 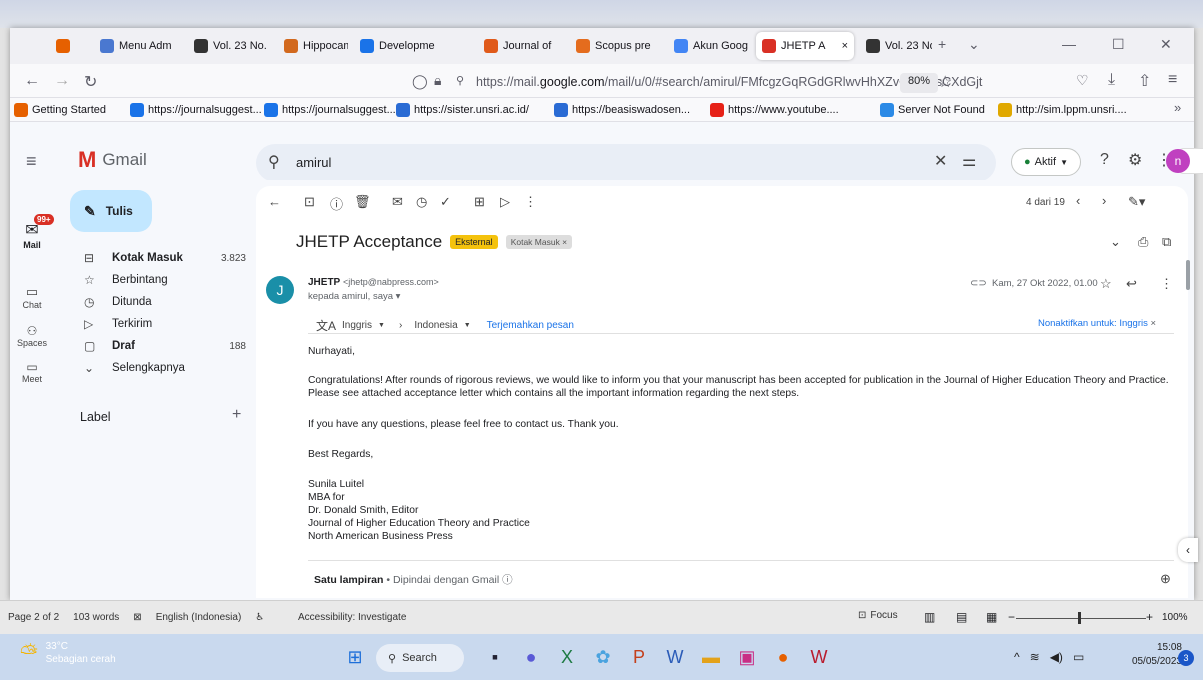 I want to click on download-icon: ⤓, so click(x=1111, y=80).